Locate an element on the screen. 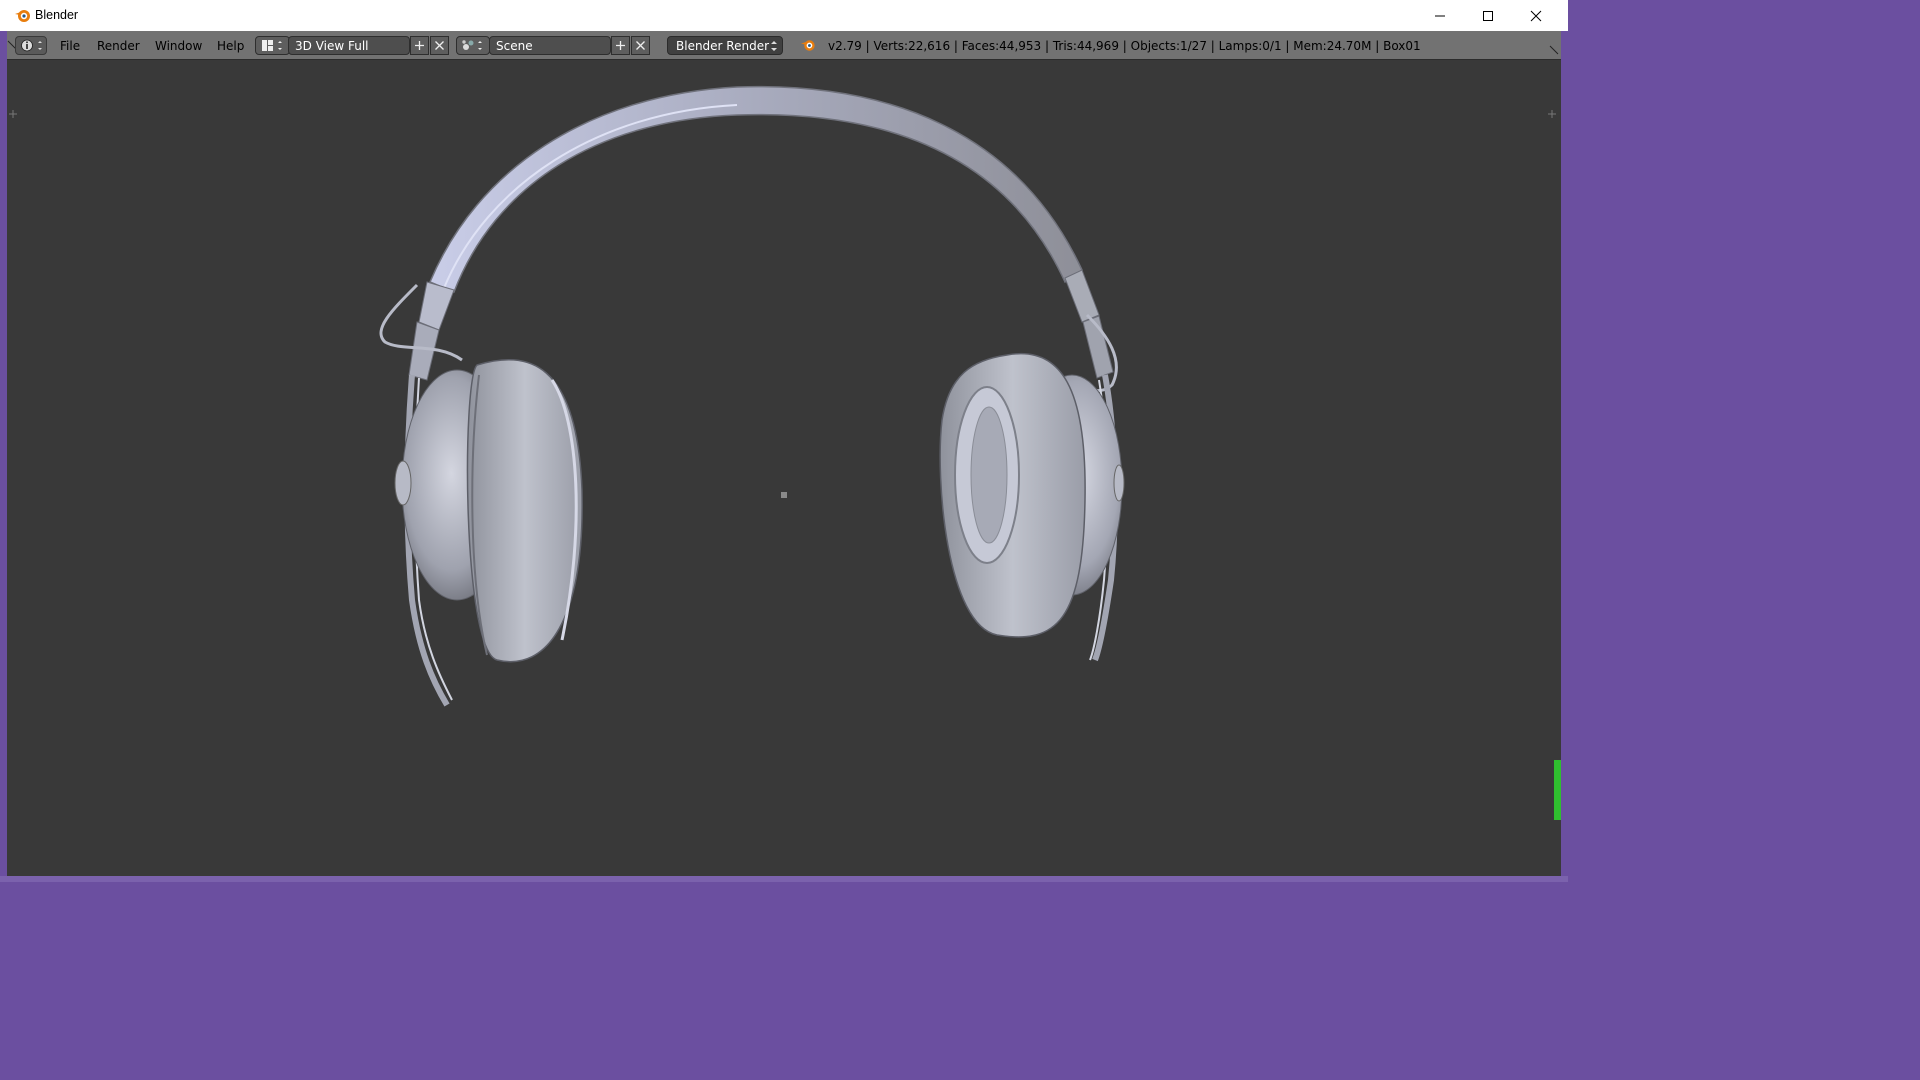  window-title: Blender is located at coordinates (57, 15).